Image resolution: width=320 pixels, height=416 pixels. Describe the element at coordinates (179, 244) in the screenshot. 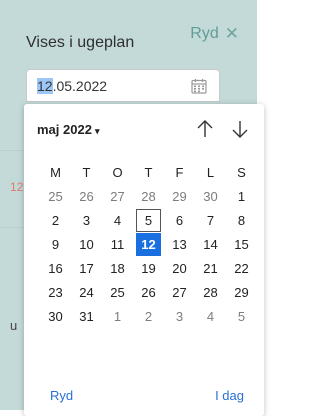

I see `calendar-day: 13` at that location.